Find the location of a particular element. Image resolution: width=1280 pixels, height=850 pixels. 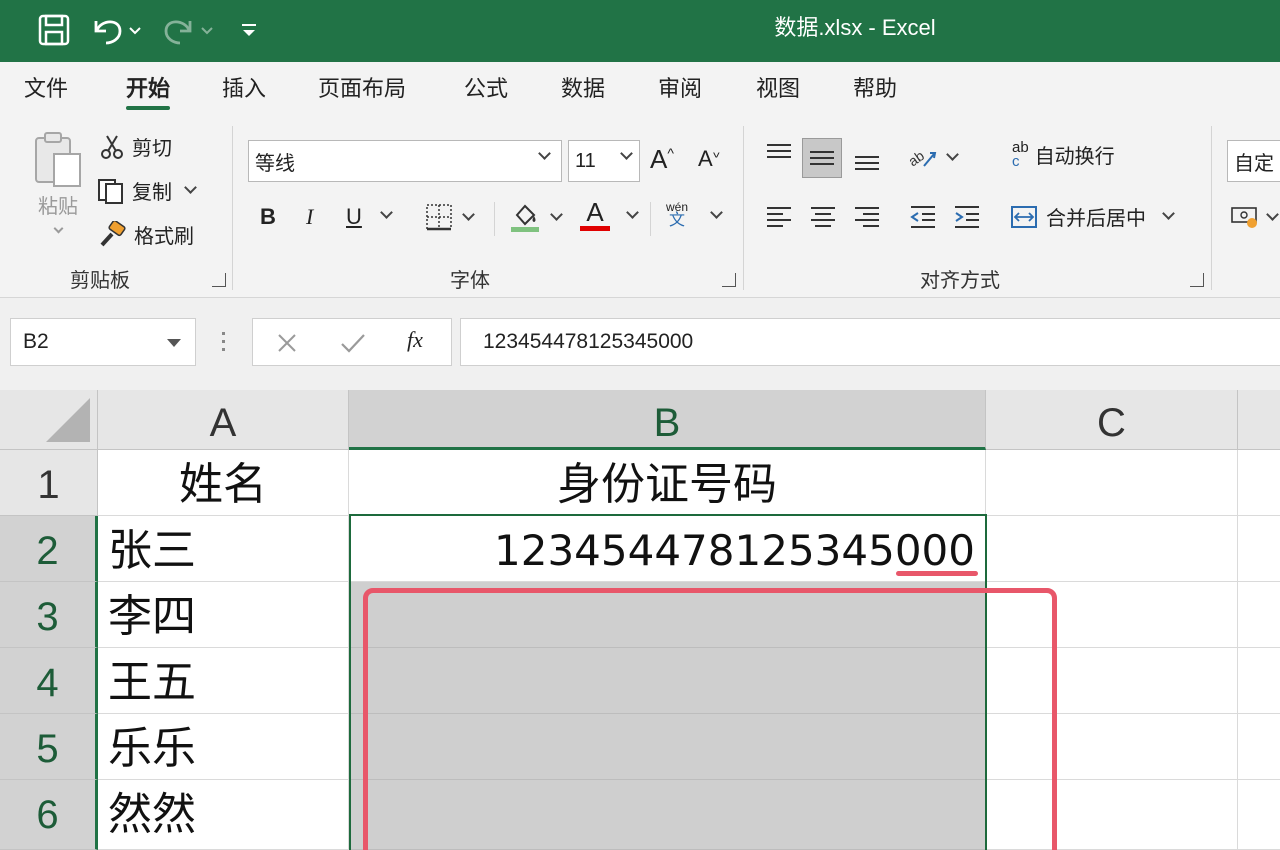

align-right-button is located at coordinates (867, 217).